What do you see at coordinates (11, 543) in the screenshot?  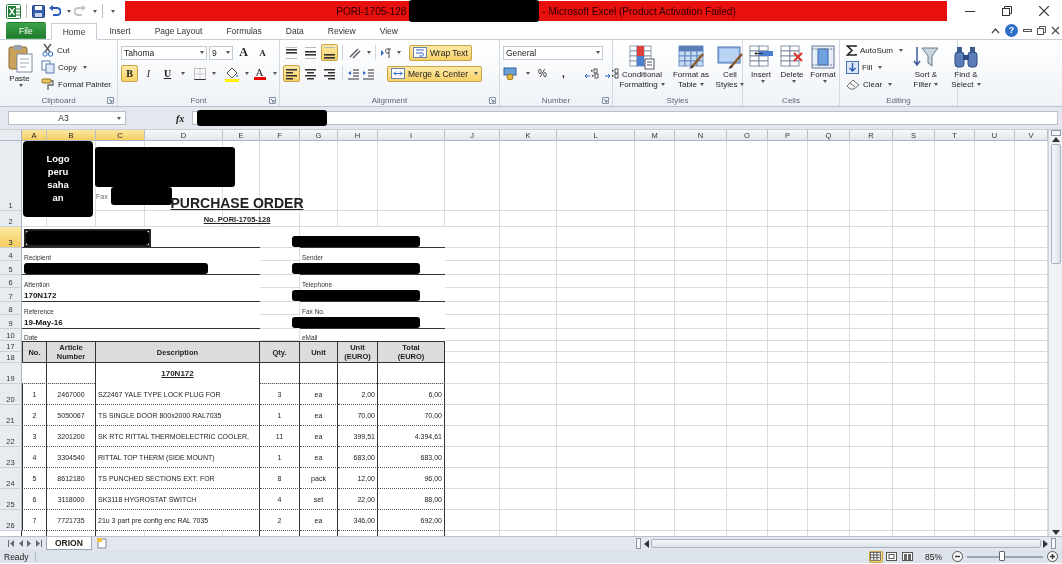 I see `first-sheet-icon` at bounding box center [11, 543].